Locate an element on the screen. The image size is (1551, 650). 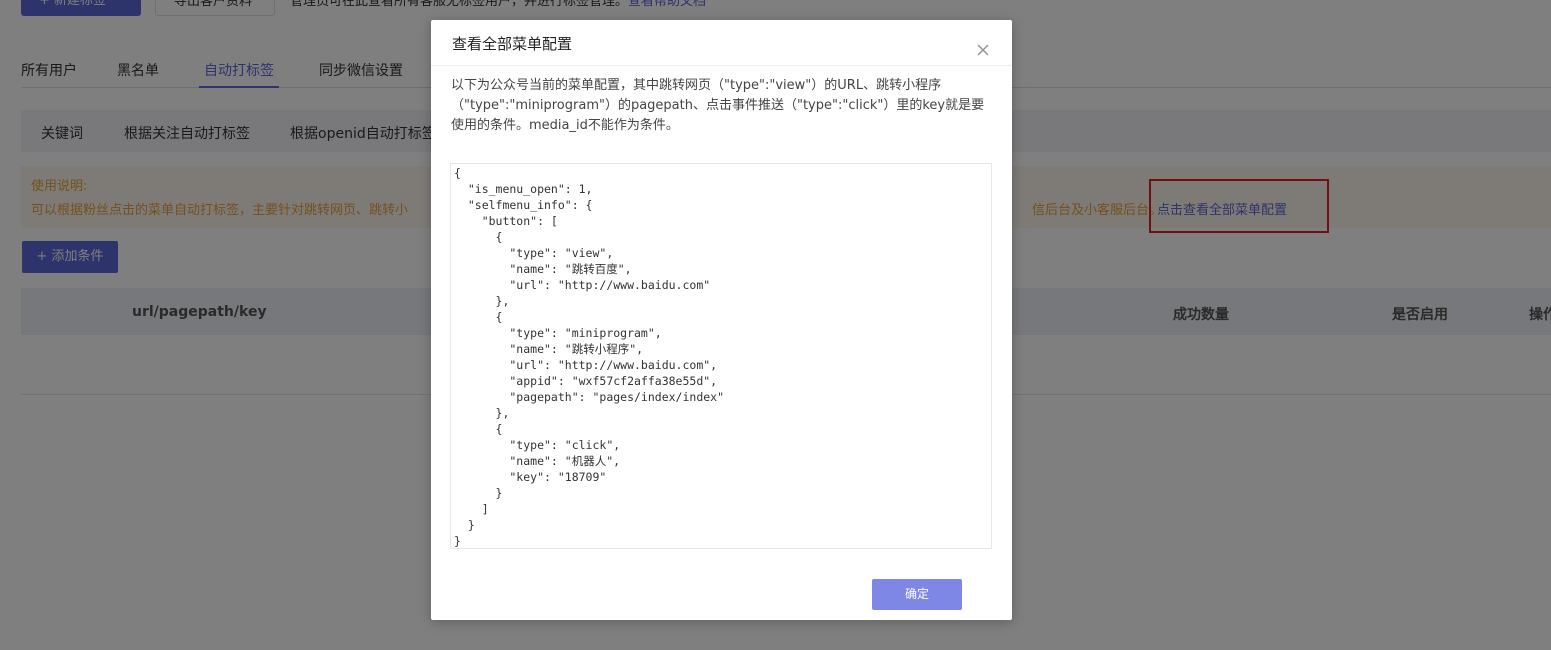
menu-config-json: { "is_menu_open": 1, "selfmenu_info" is located at coordinates (589, 357).